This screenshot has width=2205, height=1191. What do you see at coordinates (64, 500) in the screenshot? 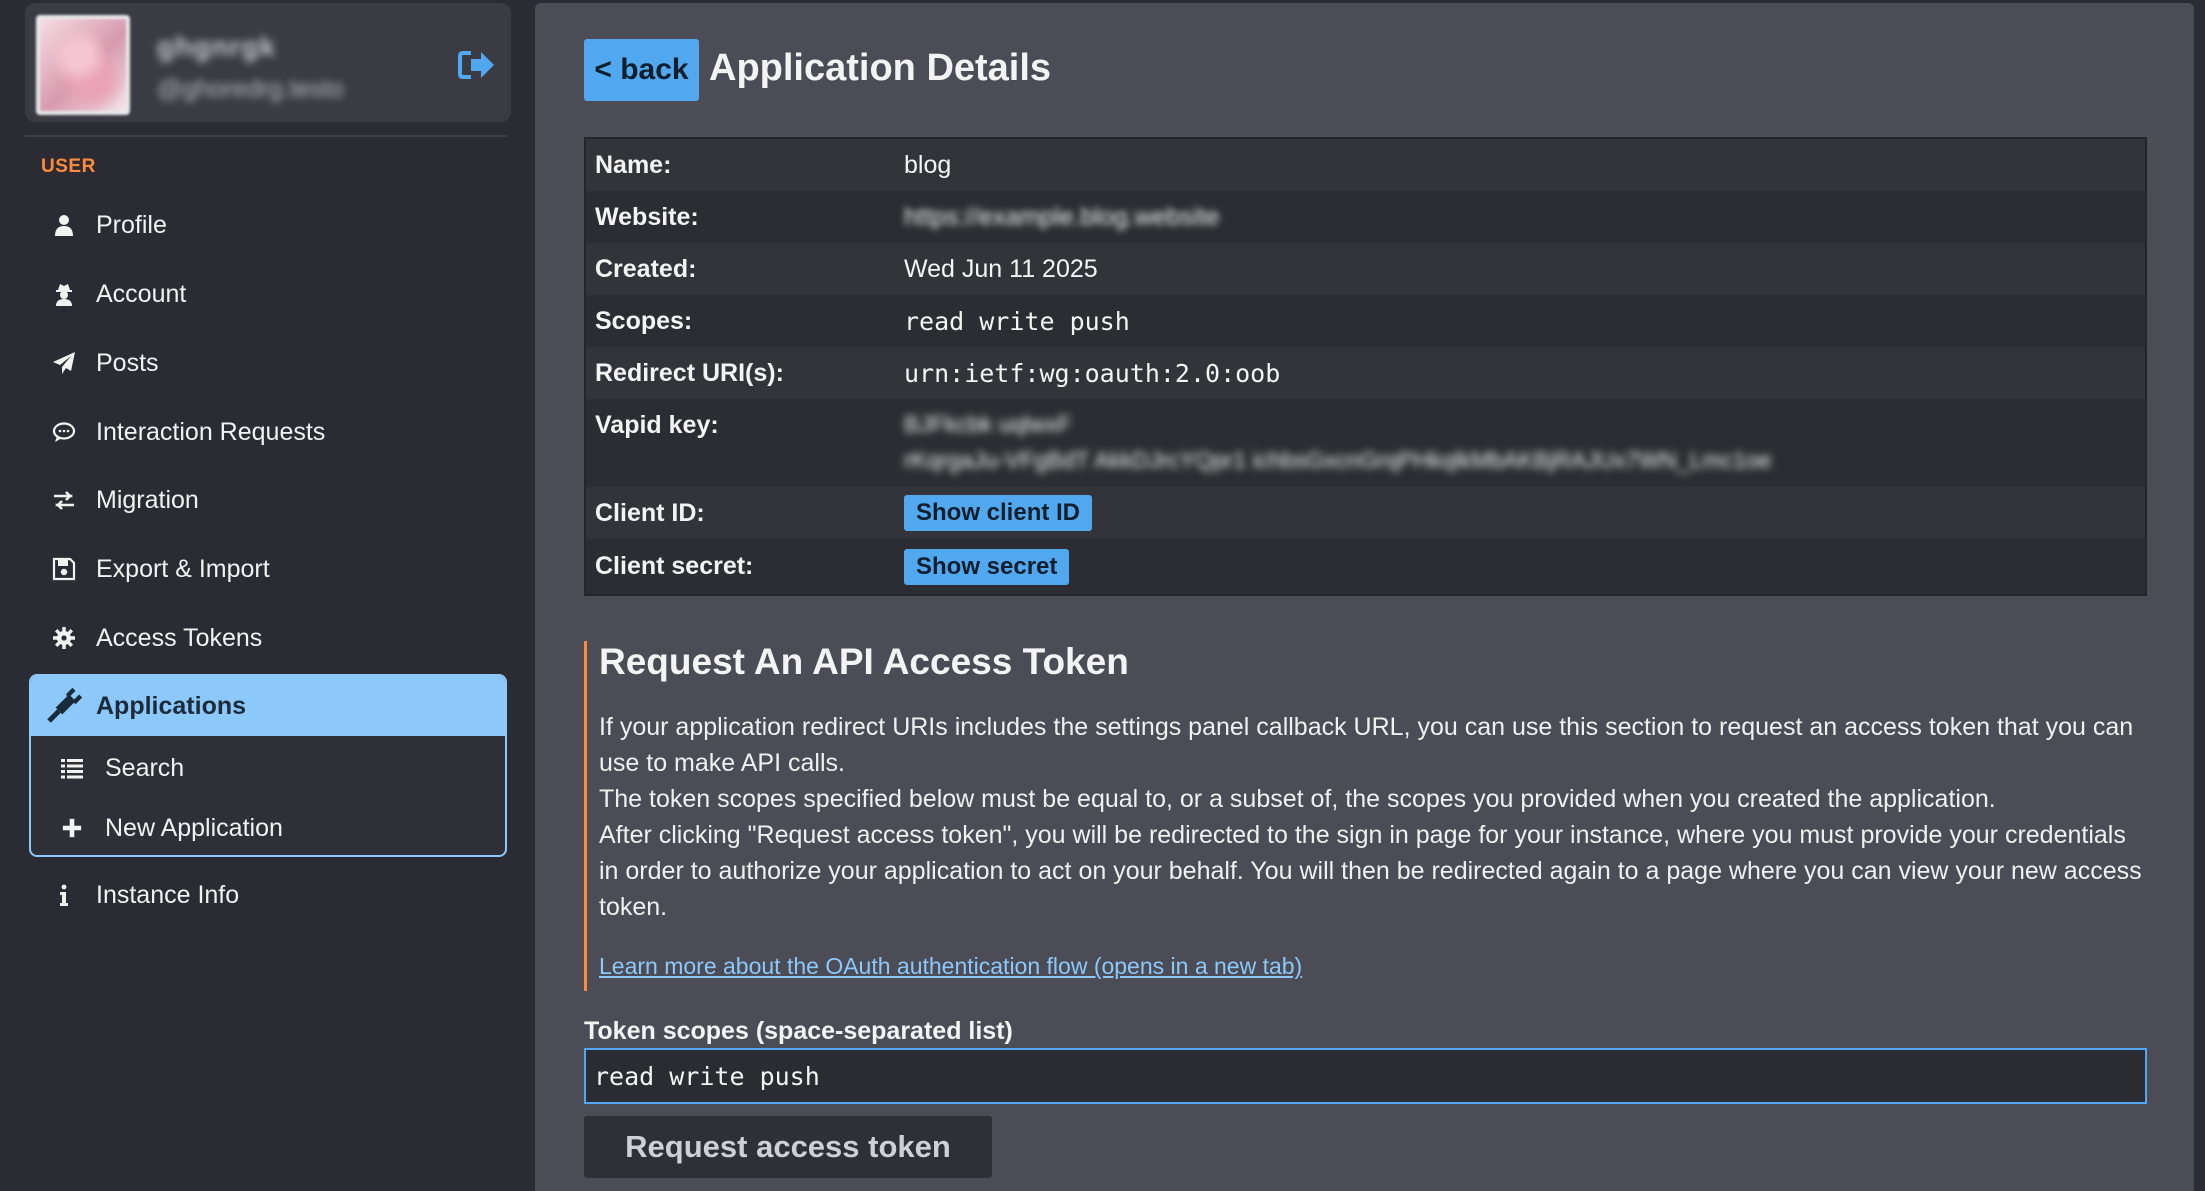
I see `exchange-icon` at bounding box center [64, 500].